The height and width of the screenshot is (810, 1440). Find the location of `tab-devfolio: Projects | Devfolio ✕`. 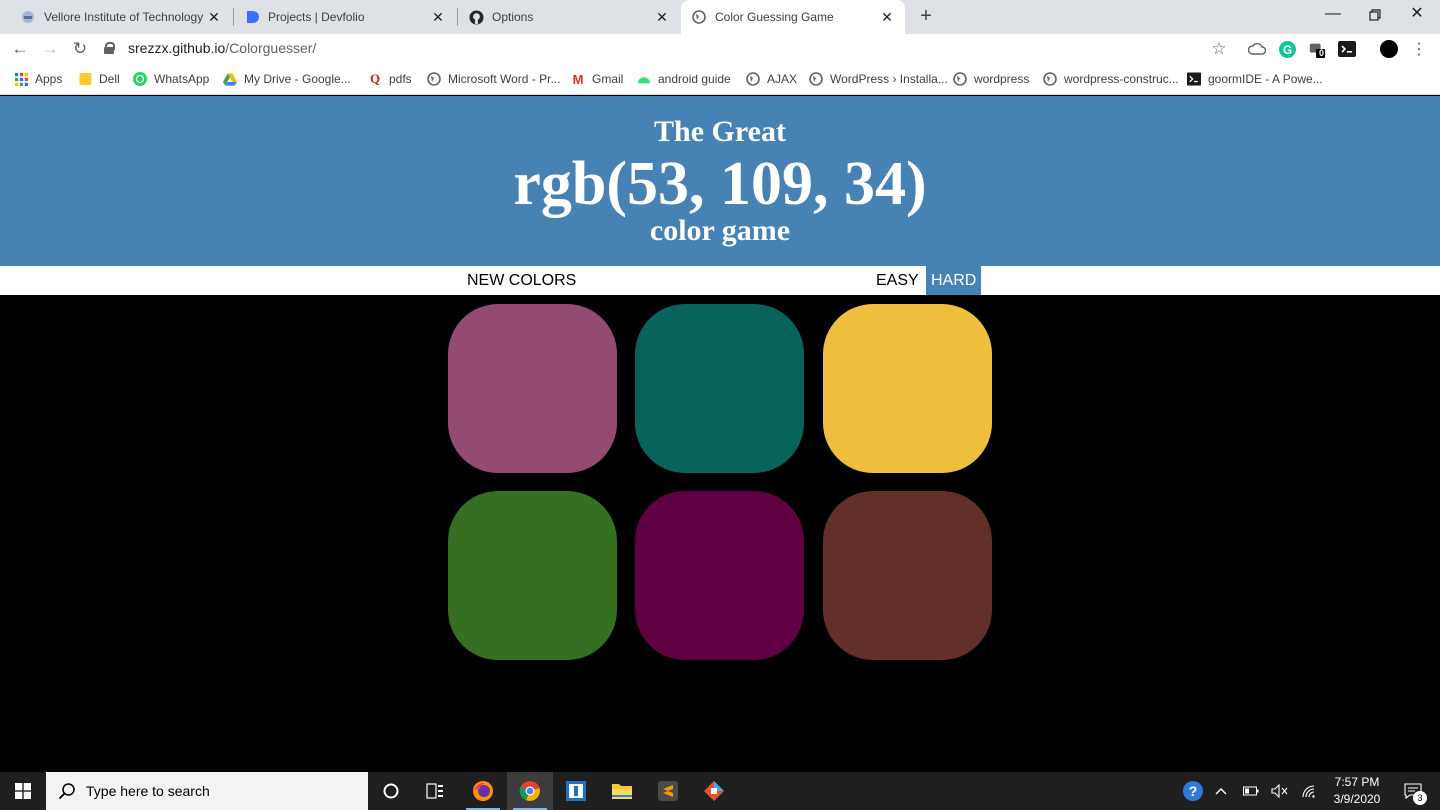

tab-devfolio: Projects | Devfolio ✕ is located at coordinates (345, 17).